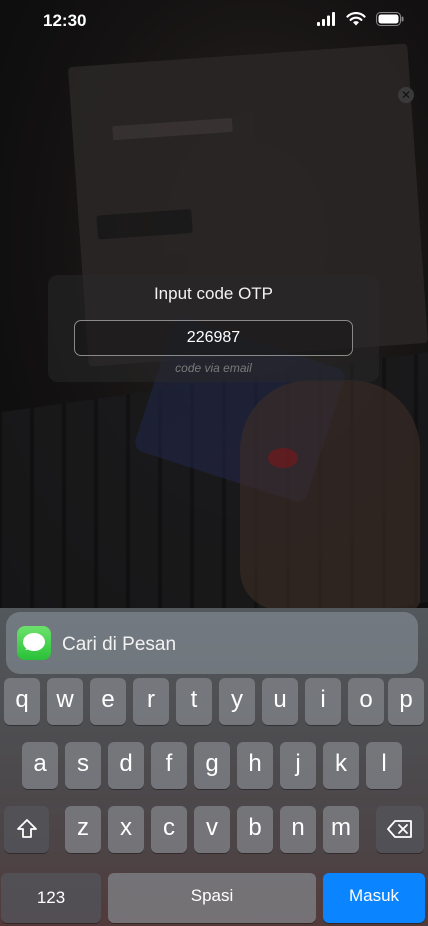  What do you see at coordinates (323, 701) in the screenshot?
I see `key-i: i` at bounding box center [323, 701].